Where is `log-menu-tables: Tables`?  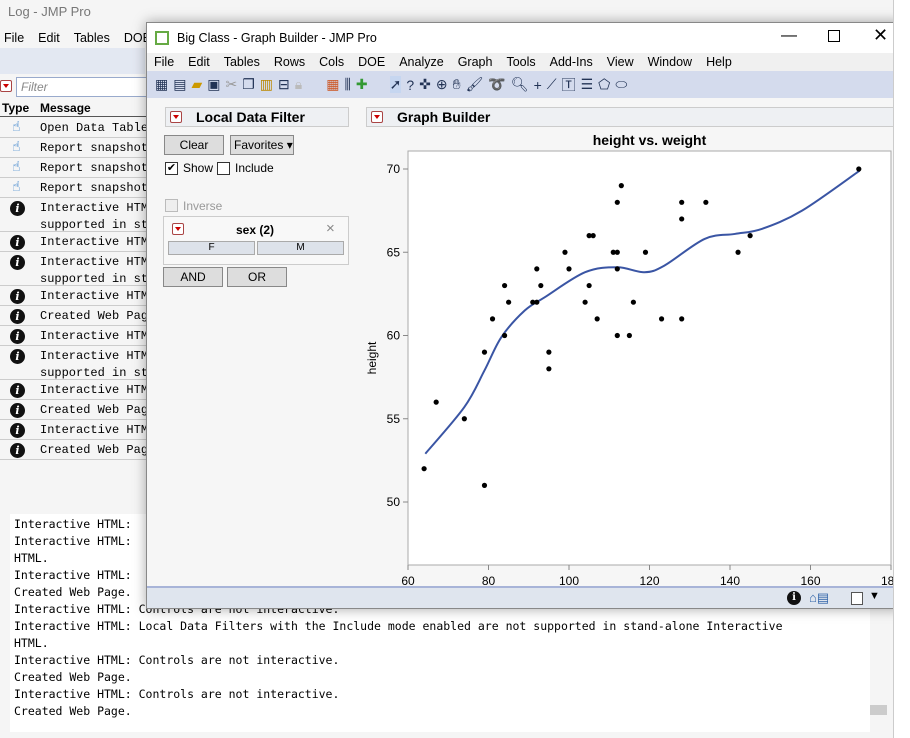
log-menu-tables: Tables is located at coordinates (92, 38).